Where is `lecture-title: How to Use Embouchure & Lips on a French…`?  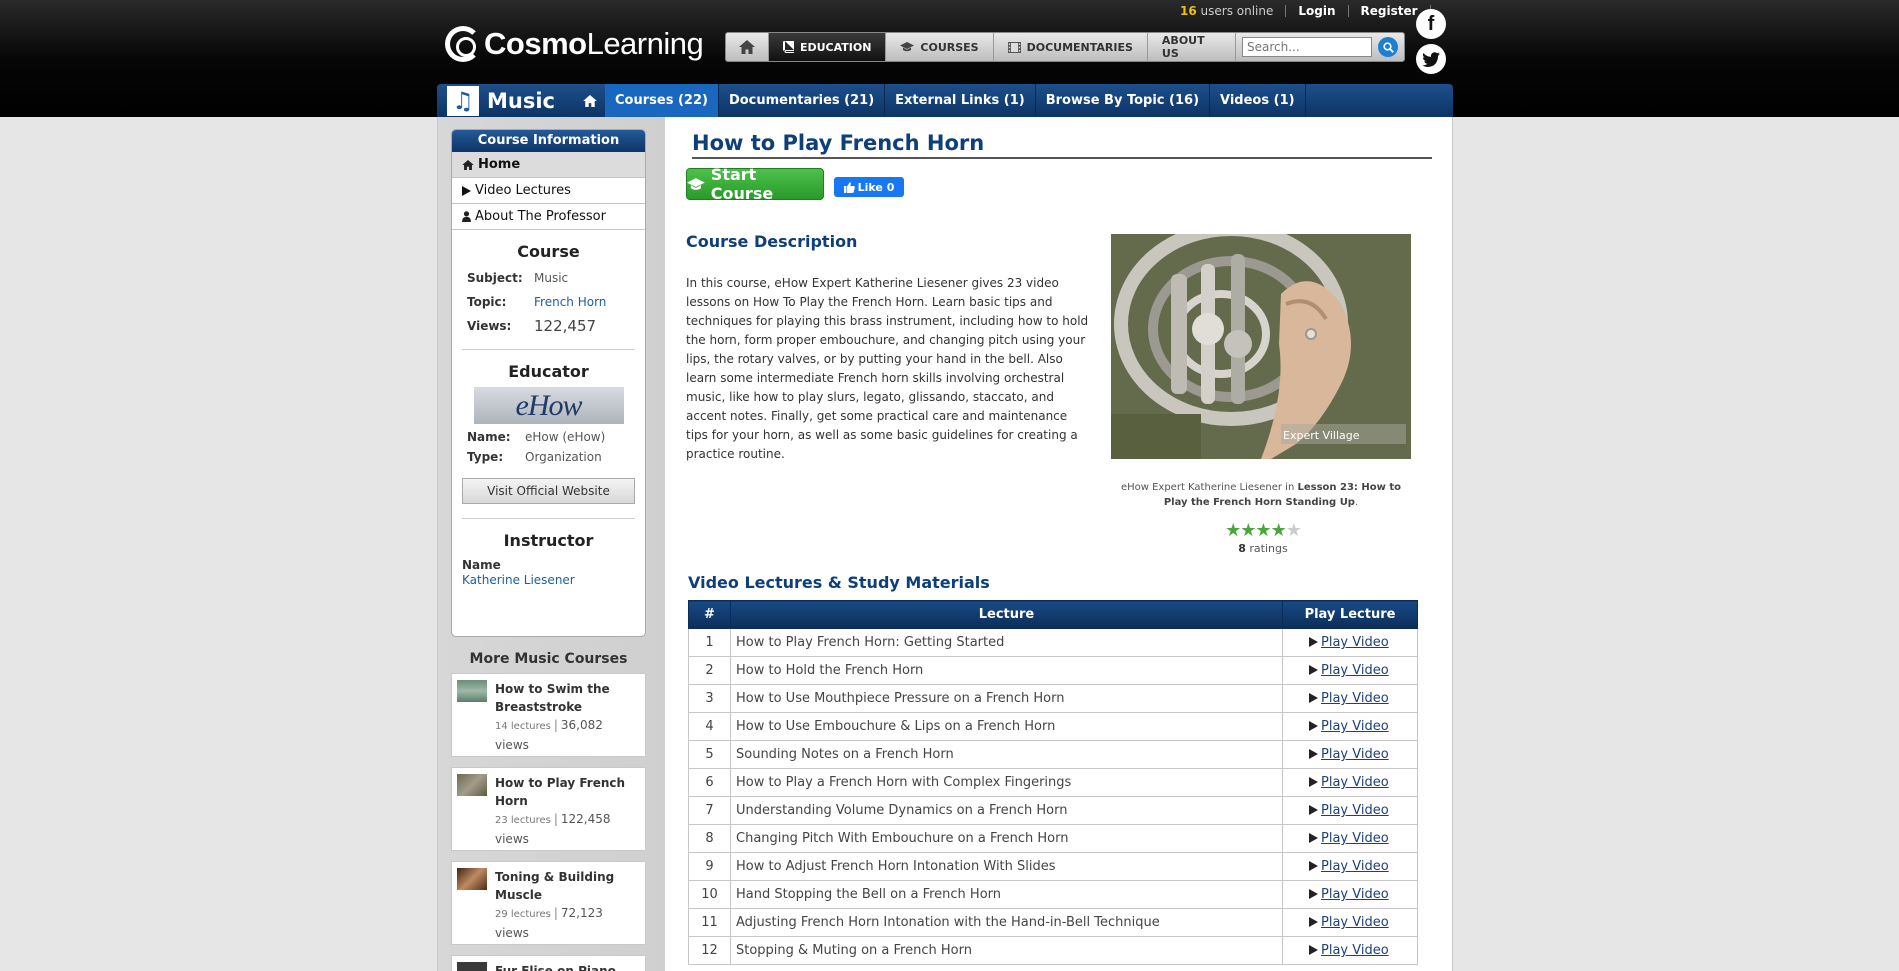
lecture-title: How to Use Embouchure & Lips on a French… is located at coordinates (1006, 726).